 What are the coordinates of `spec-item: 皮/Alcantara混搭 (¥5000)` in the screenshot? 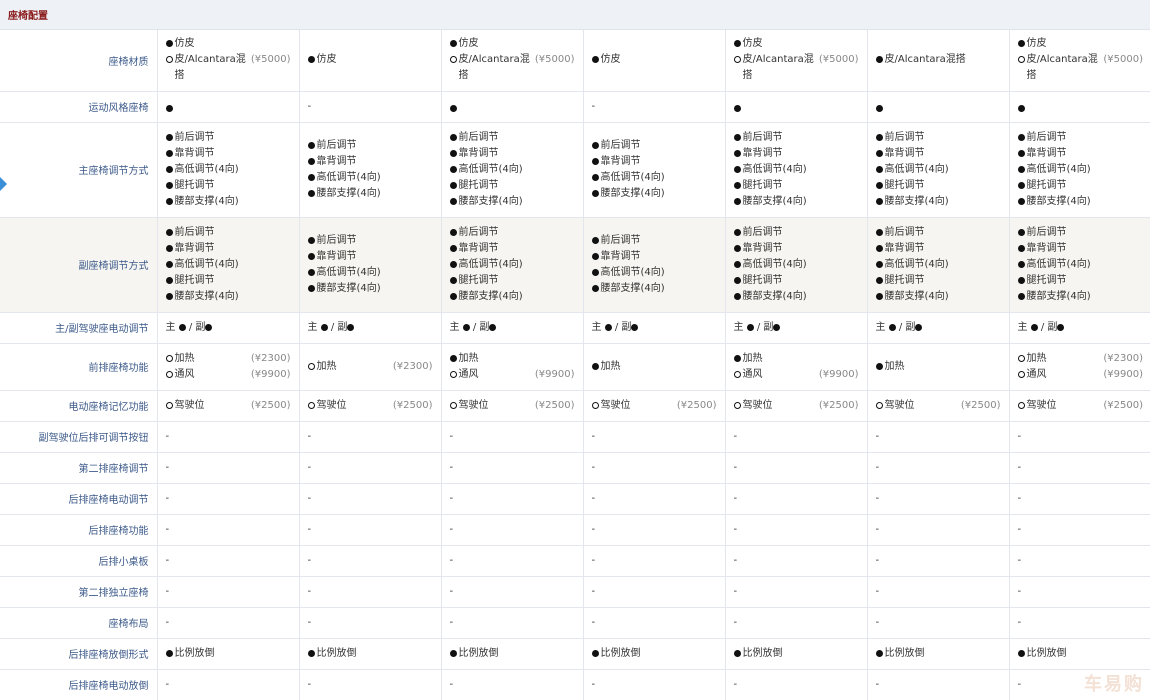 It's located at (796, 68).